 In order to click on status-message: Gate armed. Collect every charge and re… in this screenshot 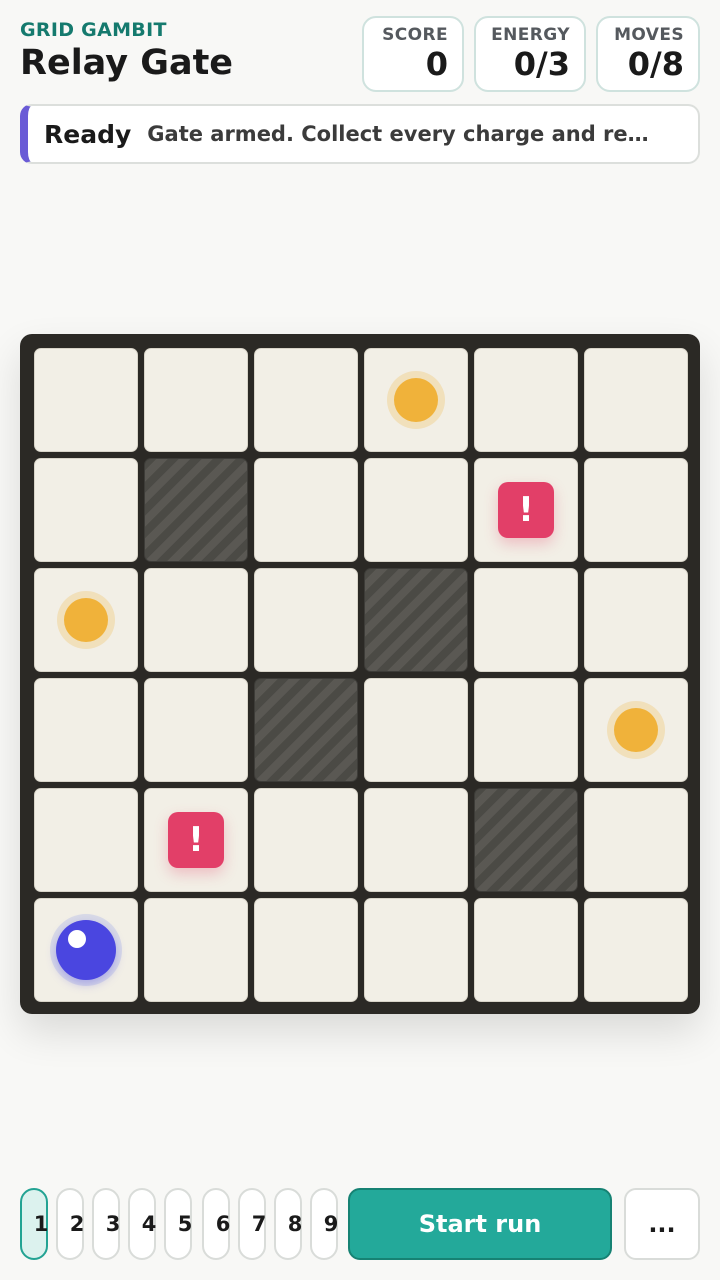, I will do `click(398, 134)`.